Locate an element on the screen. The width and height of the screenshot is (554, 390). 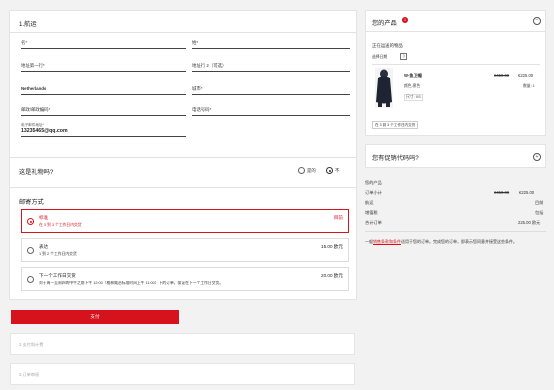
expand-icon: + is located at coordinates (537, 157).